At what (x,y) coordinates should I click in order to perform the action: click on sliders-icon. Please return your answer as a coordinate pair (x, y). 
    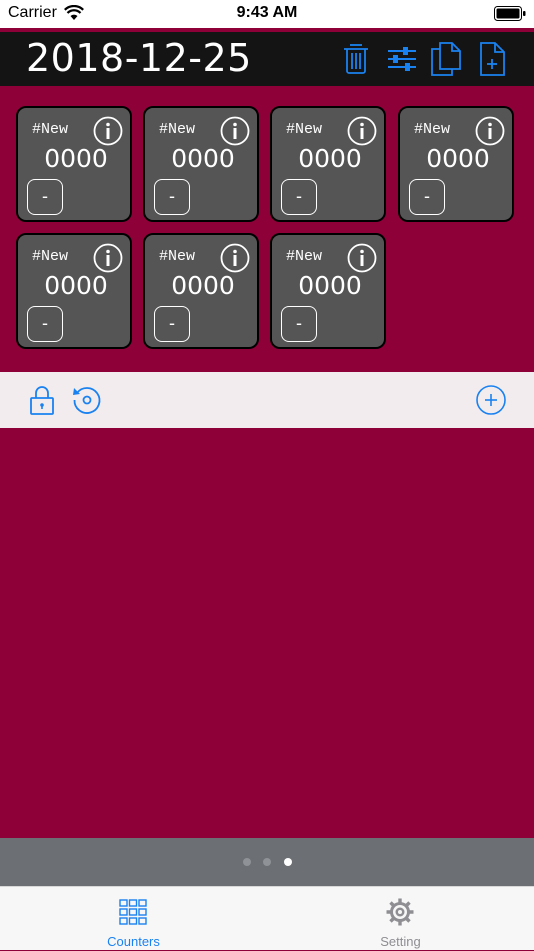
    Looking at the image, I should click on (402, 59).